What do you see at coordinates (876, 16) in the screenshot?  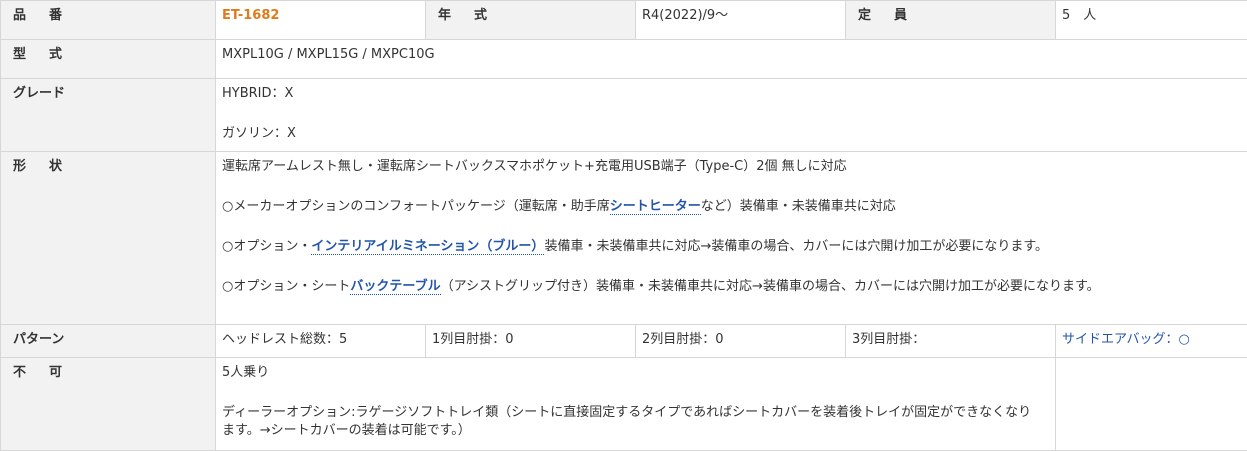 I see `teiin-label-a: 定` at bounding box center [876, 16].